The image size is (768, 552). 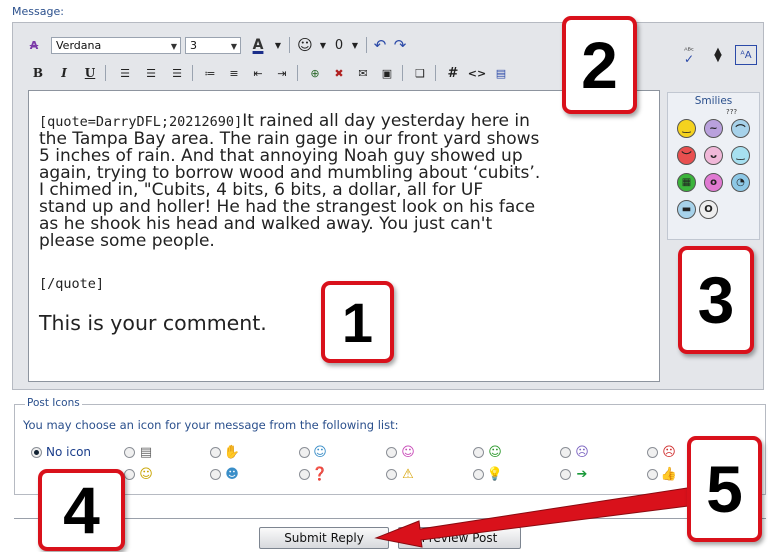 I want to click on callout-3: 3, so click(x=716, y=300).